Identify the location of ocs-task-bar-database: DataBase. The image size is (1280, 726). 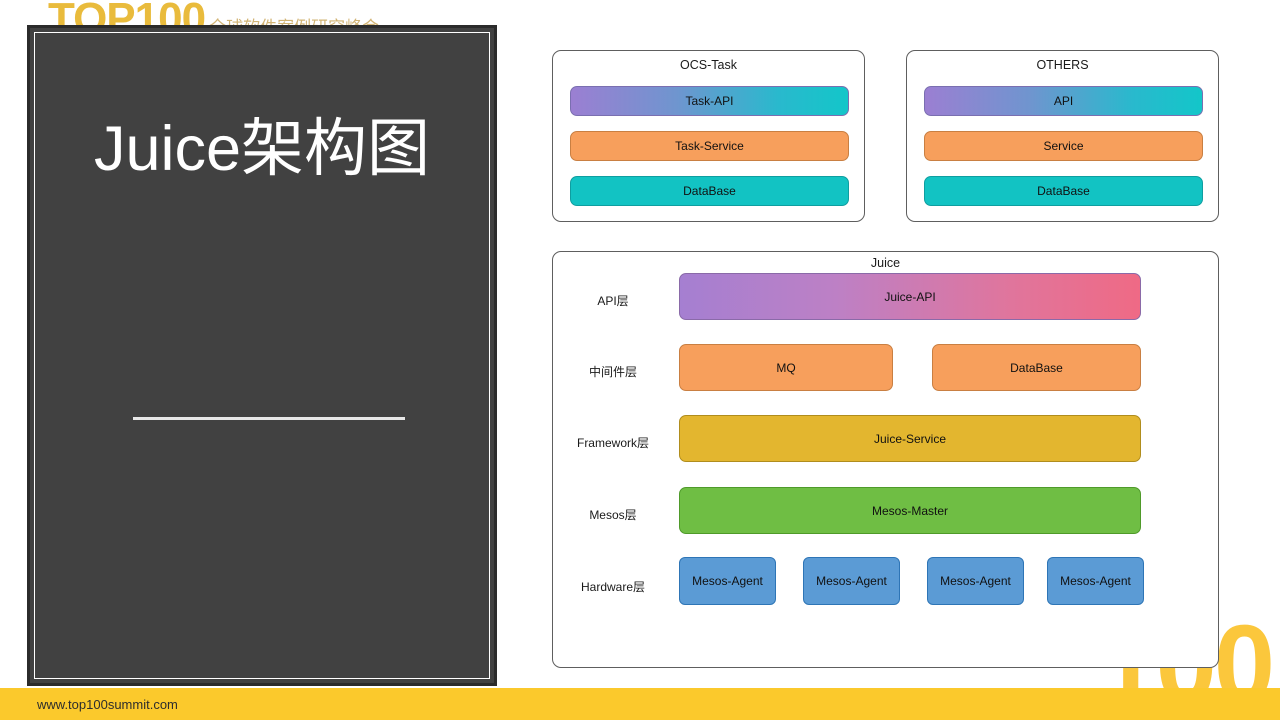
(709, 191).